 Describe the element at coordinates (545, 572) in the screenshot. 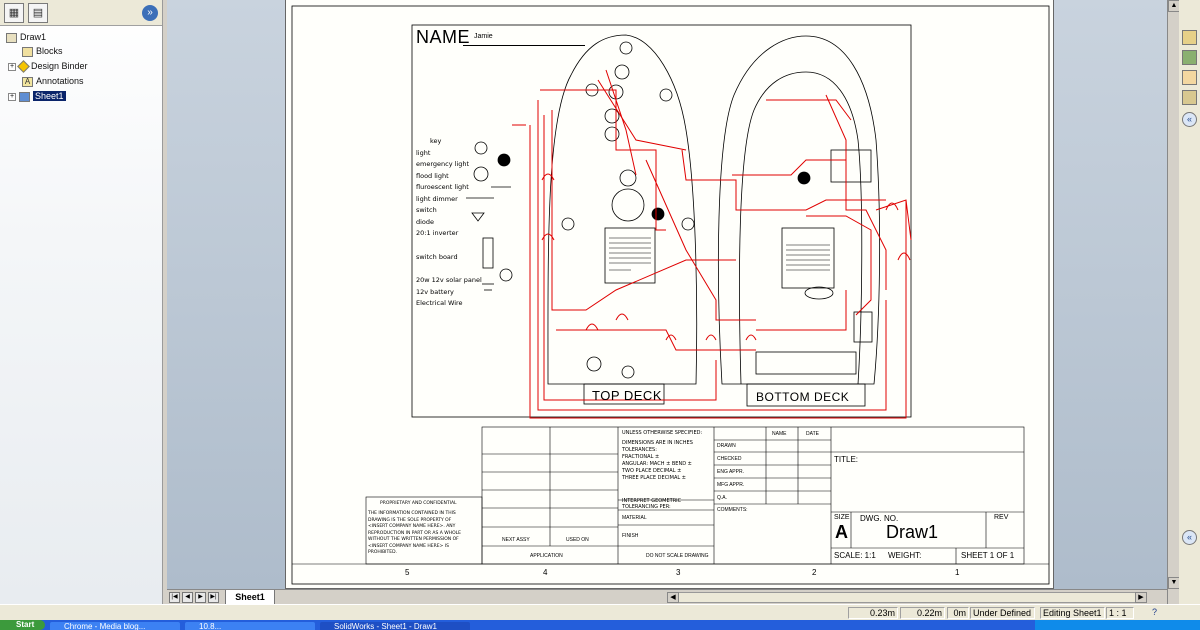

I see `zone-label: 4` at that location.